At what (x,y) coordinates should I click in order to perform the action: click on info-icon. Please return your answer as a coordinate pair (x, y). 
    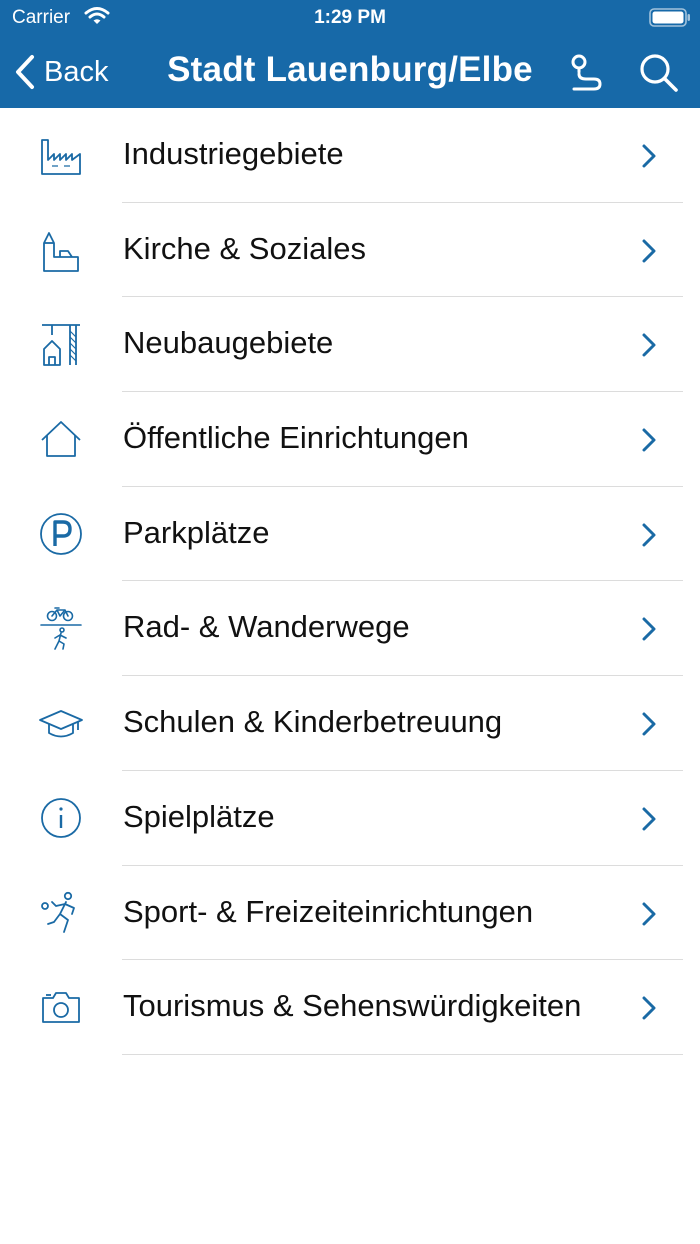
    Looking at the image, I should click on (61, 817).